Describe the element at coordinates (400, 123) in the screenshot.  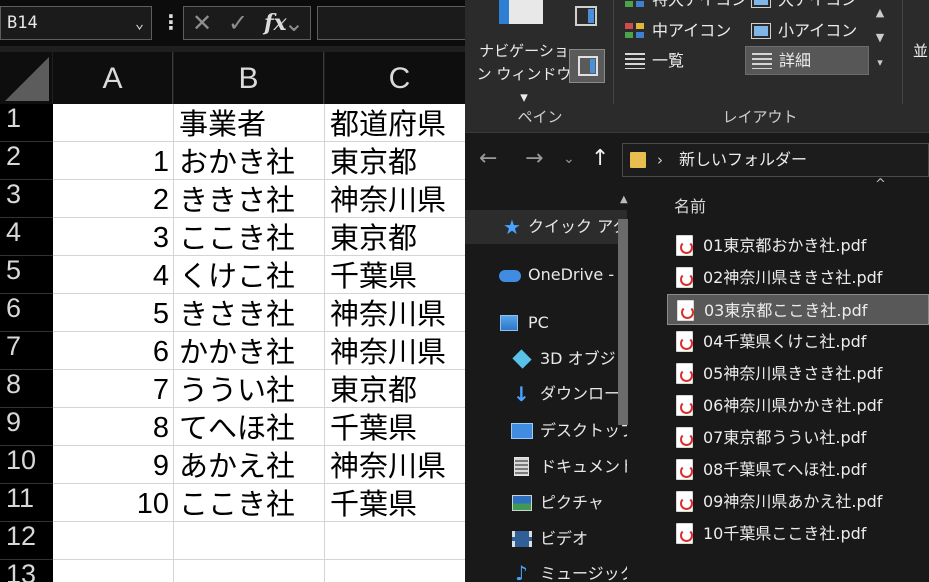
I see `cell-c: 都道府県` at that location.